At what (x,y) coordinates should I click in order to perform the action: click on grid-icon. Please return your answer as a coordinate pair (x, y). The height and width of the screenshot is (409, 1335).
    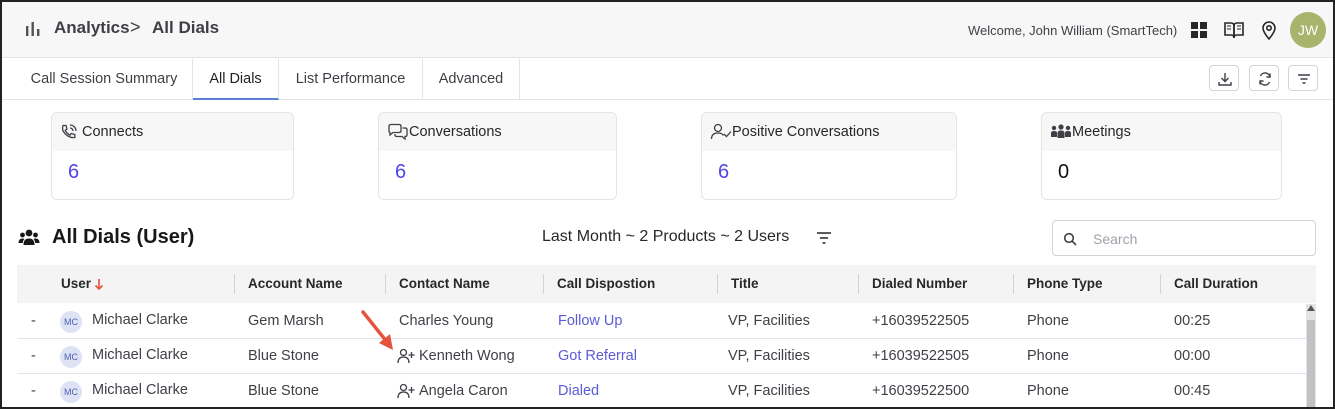
    Looking at the image, I should click on (1199, 30).